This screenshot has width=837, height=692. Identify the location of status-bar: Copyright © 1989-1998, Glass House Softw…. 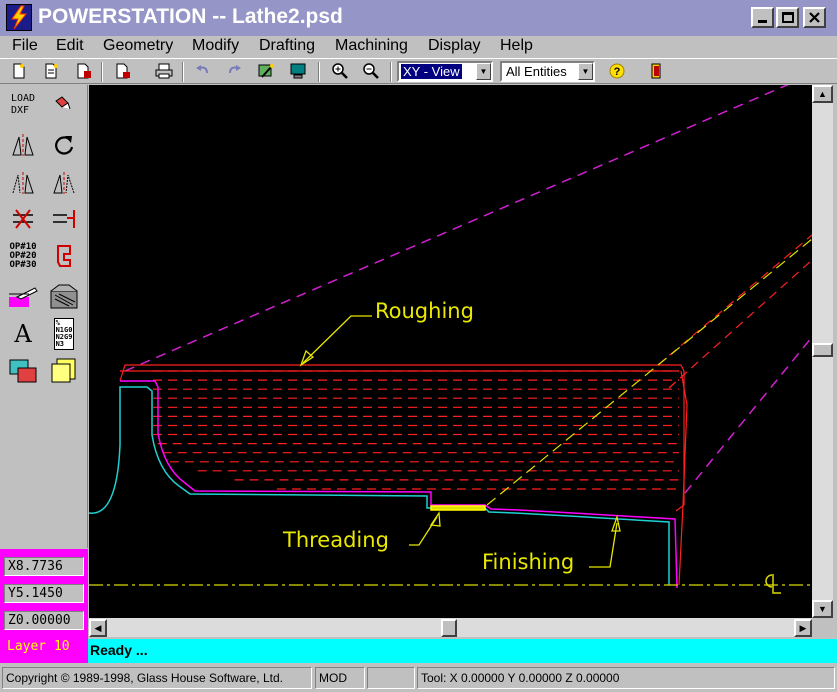
(418, 678).